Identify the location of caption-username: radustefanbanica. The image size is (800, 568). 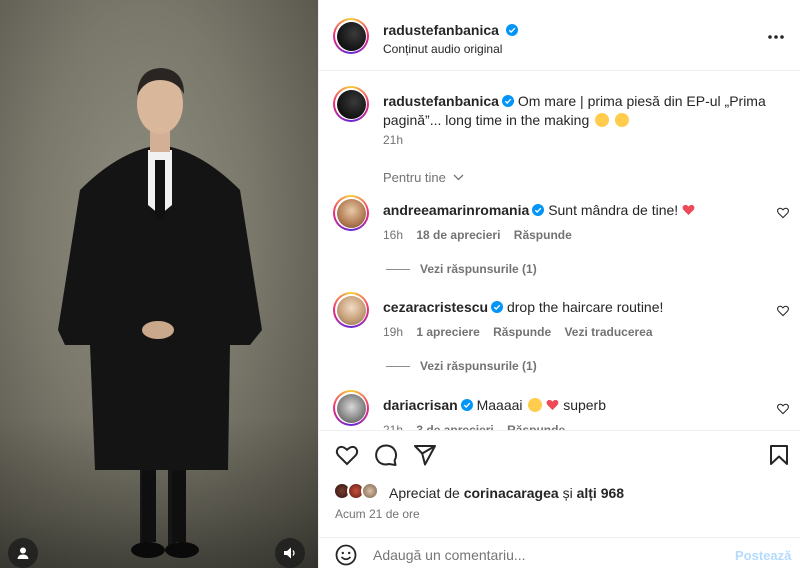
(441, 101).